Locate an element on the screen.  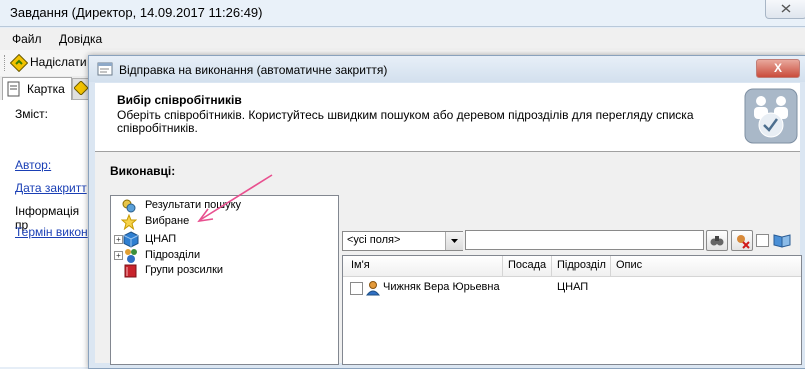
dropdown-button is located at coordinates (454, 241).